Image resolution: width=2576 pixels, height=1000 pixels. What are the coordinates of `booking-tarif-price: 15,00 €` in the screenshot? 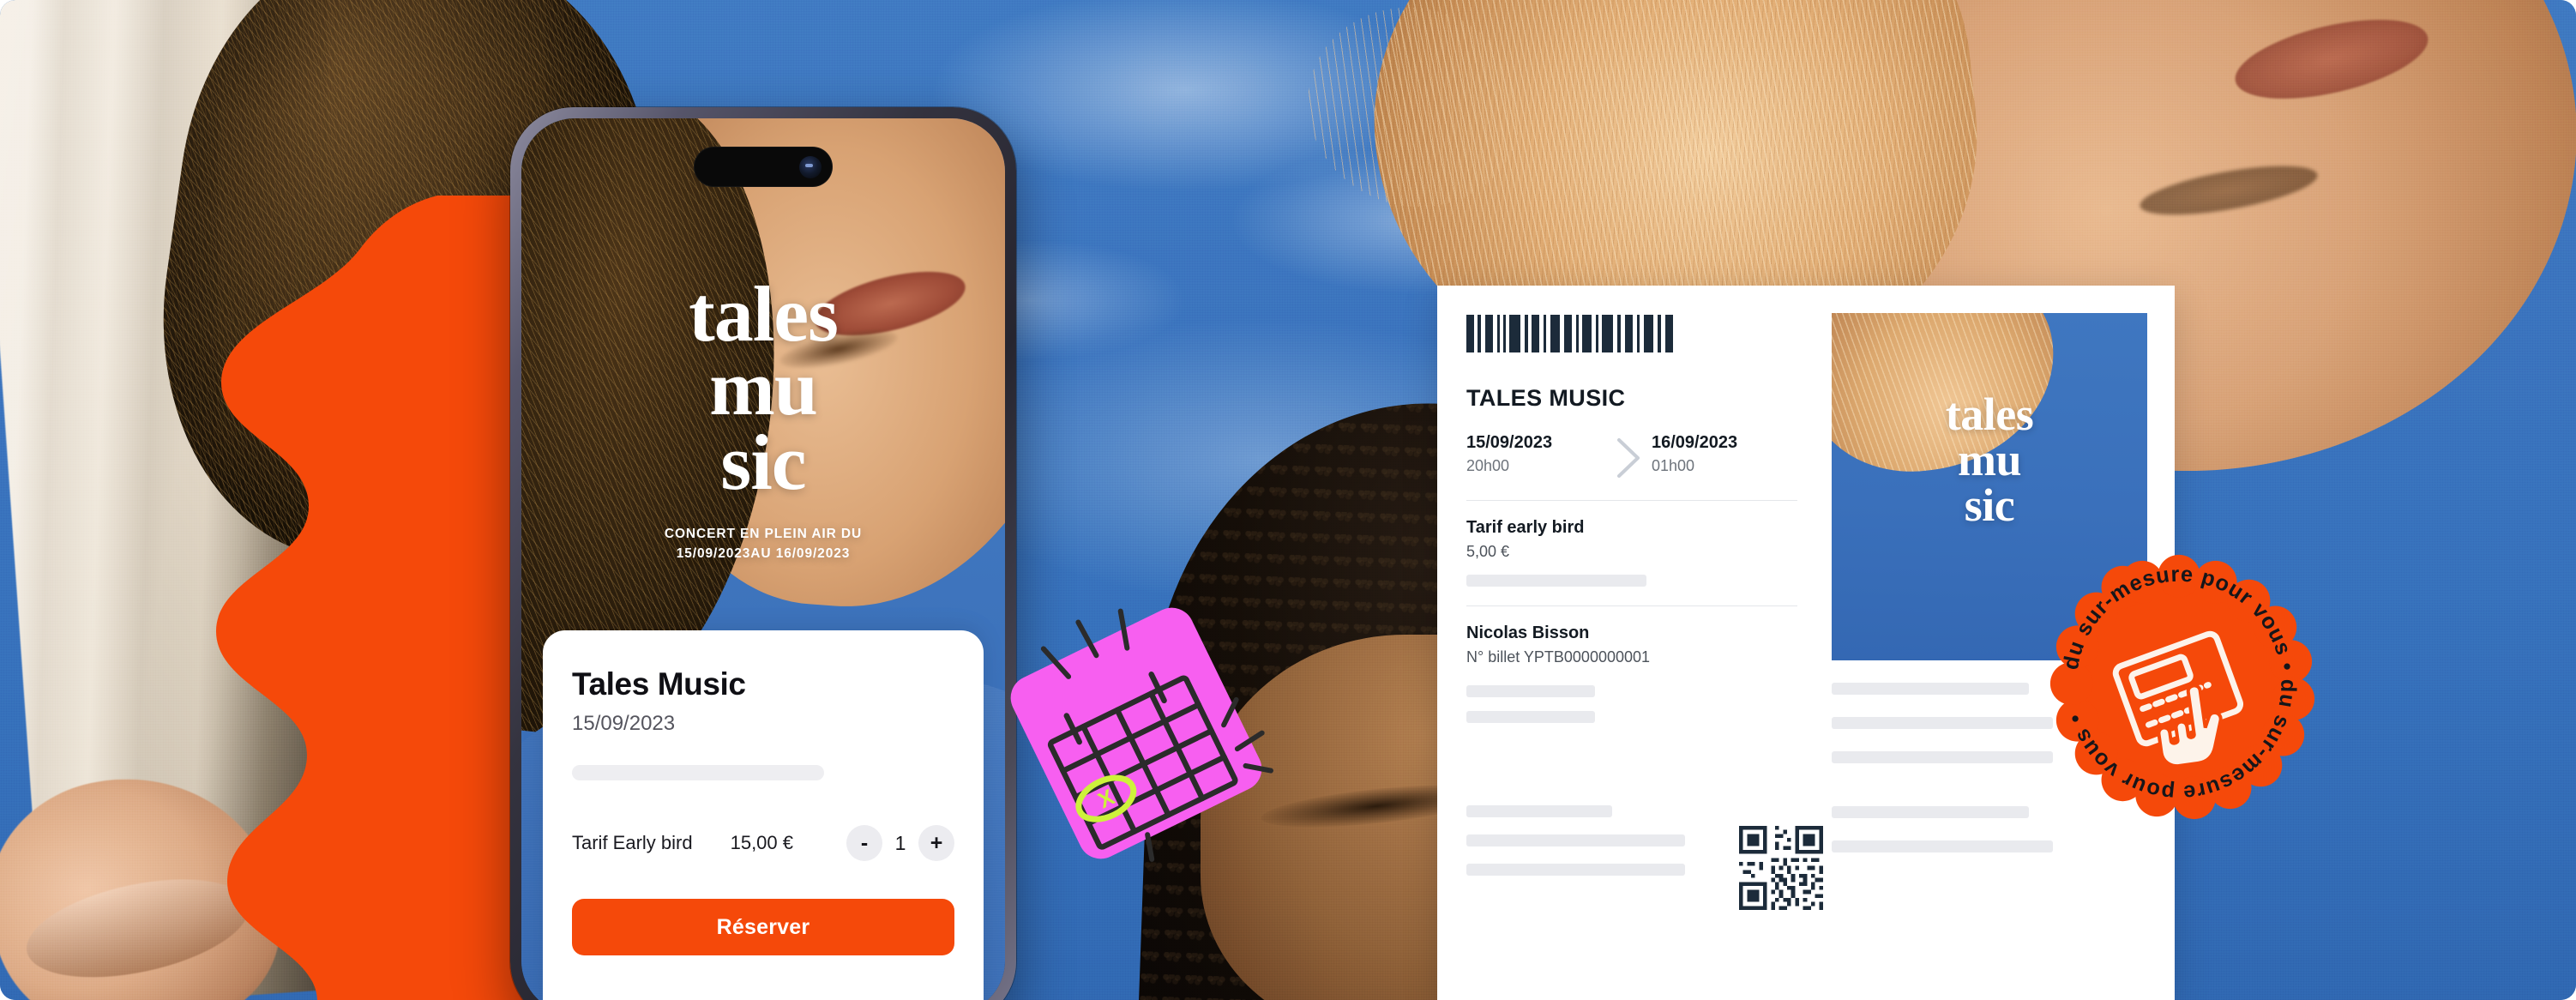 It's located at (761, 842).